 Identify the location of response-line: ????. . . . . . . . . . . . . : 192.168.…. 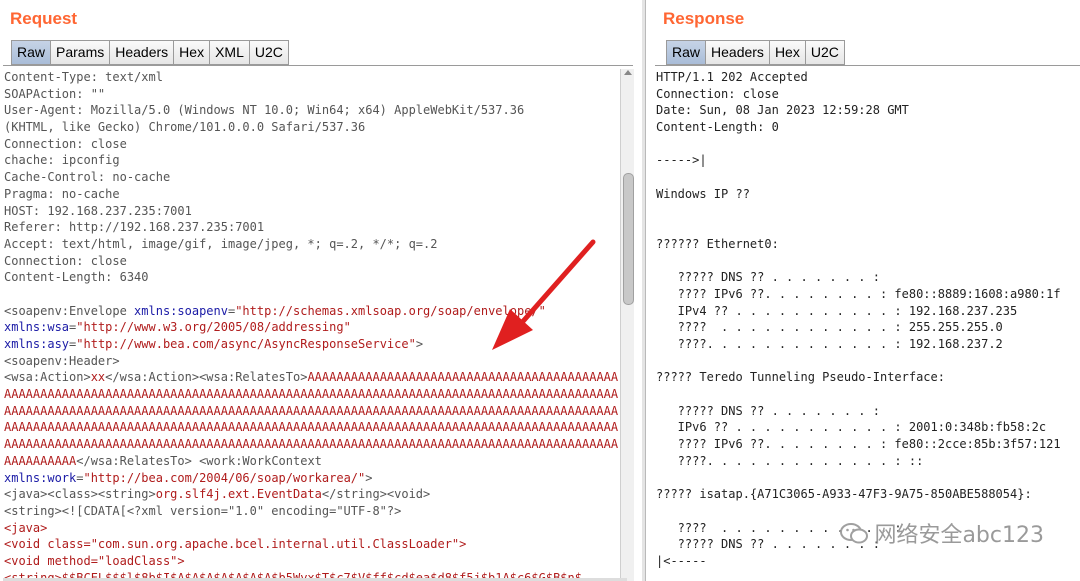
(829, 344).